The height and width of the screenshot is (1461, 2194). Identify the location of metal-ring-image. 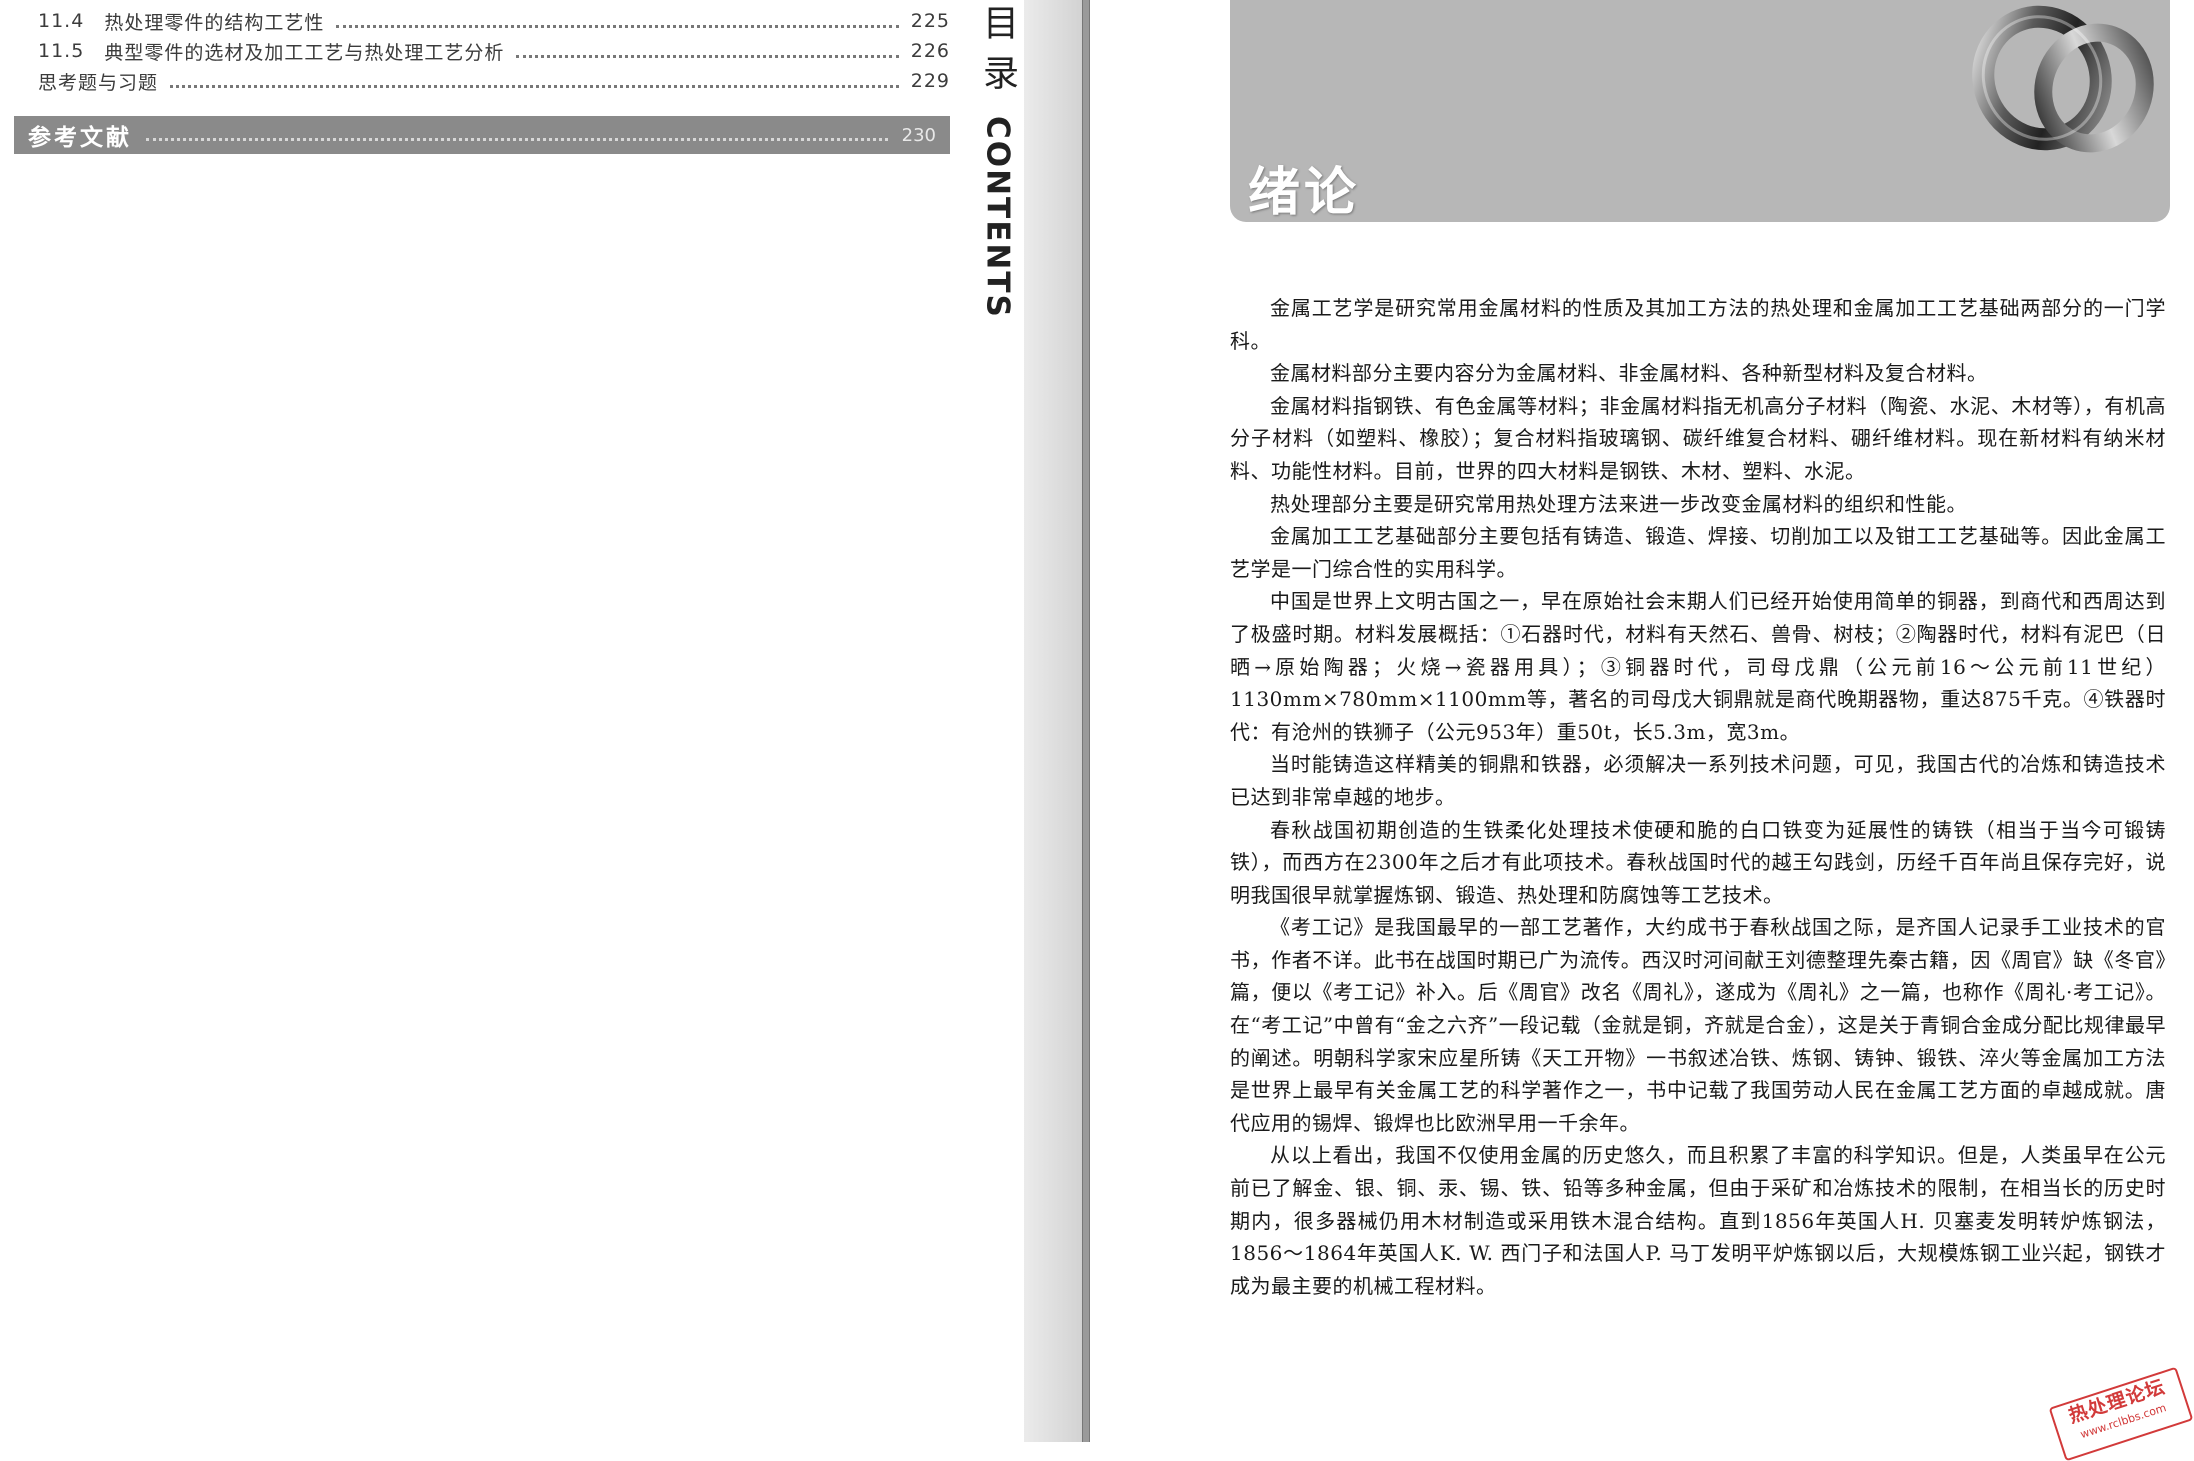
(2063, 79).